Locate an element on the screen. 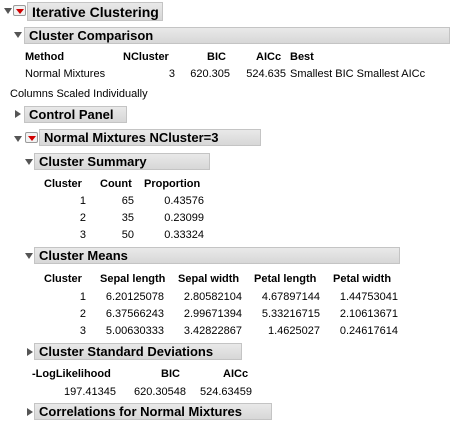 This screenshot has width=452, height=425. table-cell: 65 is located at coordinates (127, 201).